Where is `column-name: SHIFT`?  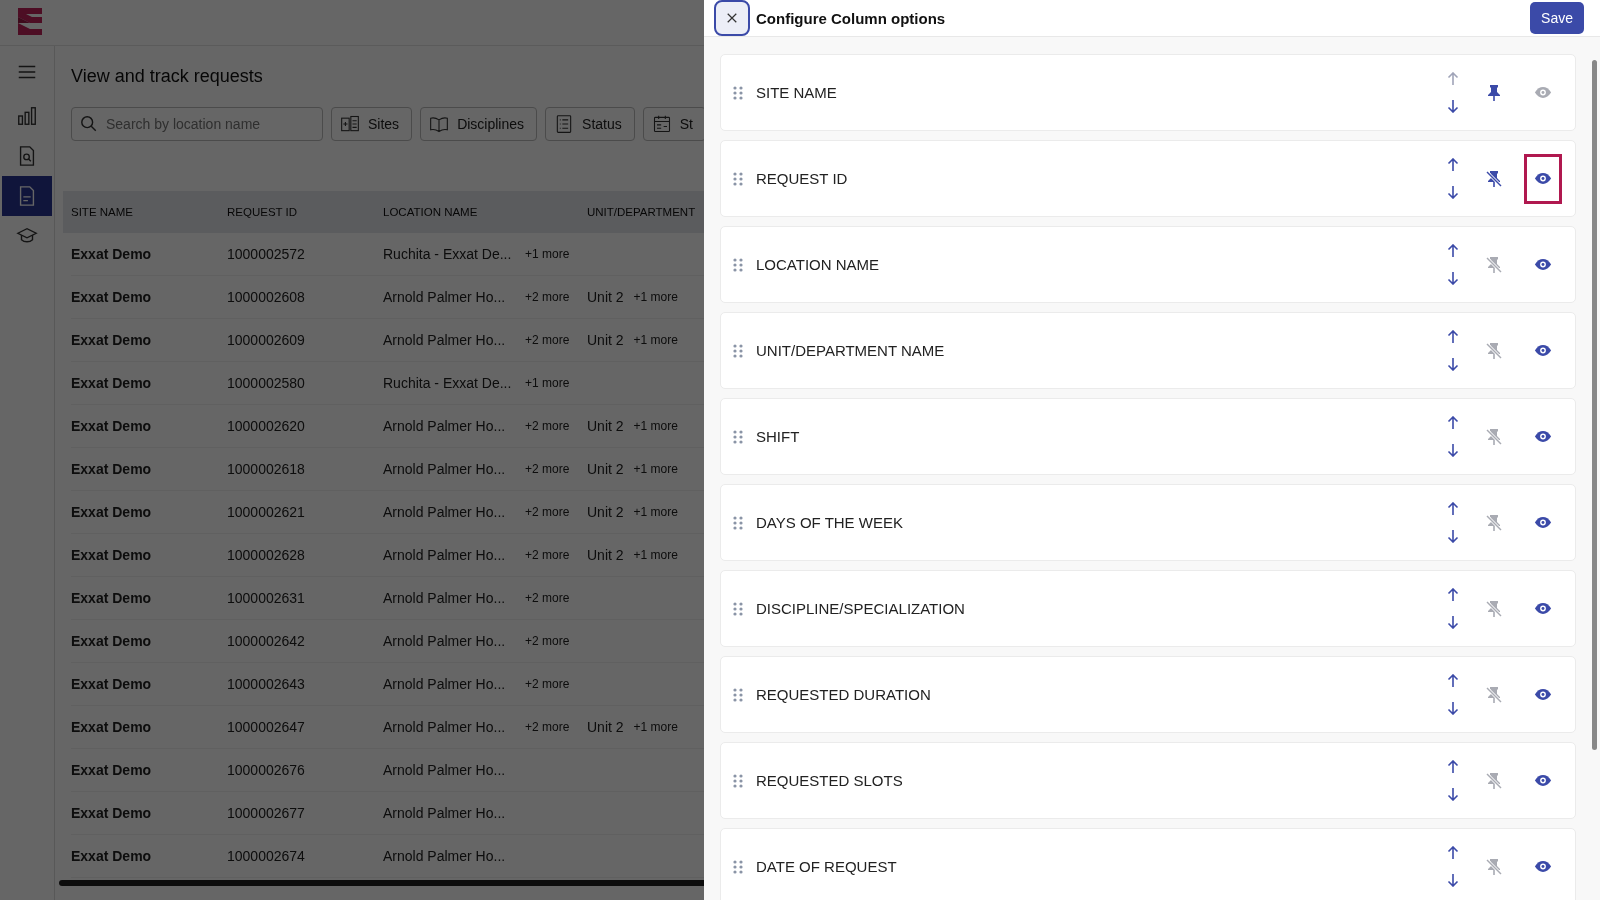 column-name: SHIFT is located at coordinates (778, 436).